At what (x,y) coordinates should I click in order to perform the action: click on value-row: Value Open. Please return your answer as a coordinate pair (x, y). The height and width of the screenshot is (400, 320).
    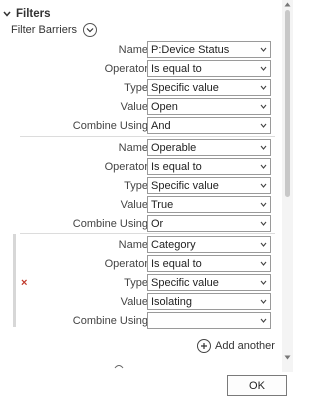
    Looking at the image, I should click on (147, 107).